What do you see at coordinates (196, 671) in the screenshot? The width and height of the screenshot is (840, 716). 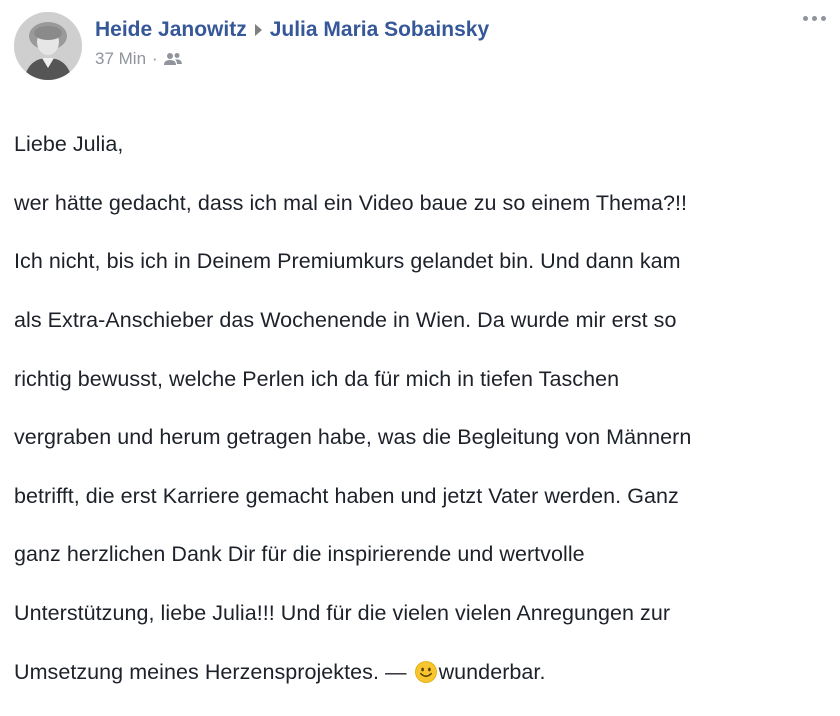 I see `post-line: Umsetzung meines Herzensprojektes.` at bounding box center [196, 671].